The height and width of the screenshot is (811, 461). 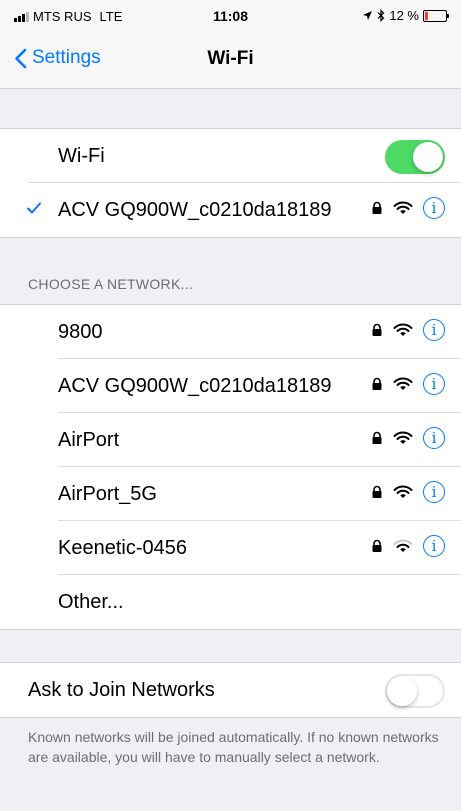 I want to click on network-row: ACV GQ900W_c0210da18189 i, so click(x=230, y=386).